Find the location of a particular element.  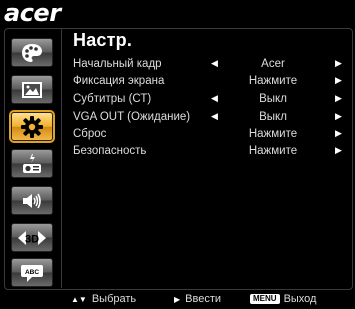

up-down-arrows-icon: ▲▼ is located at coordinates (79, 299).